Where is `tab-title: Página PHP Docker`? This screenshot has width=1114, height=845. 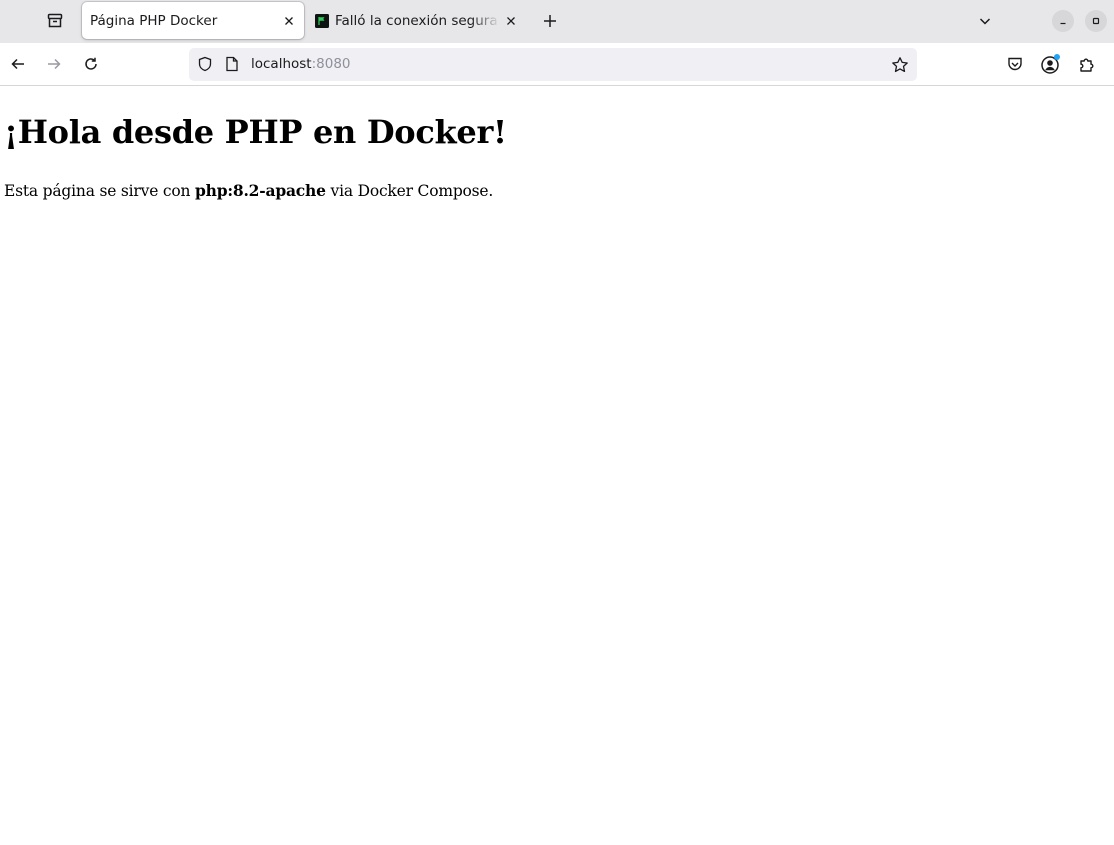 tab-title: Página PHP Docker is located at coordinates (154, 20).